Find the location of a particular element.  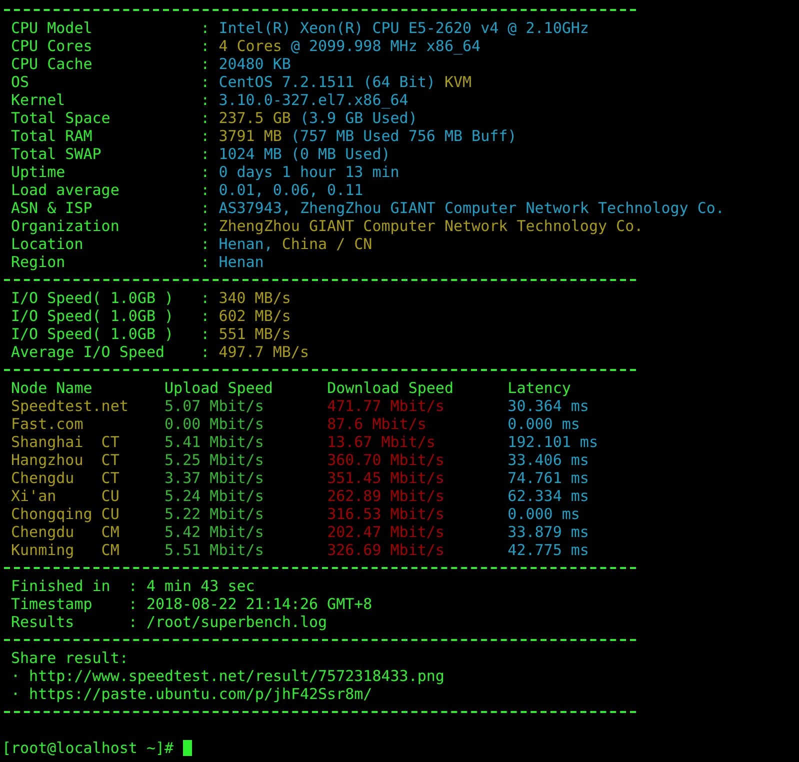

table-cell: 74.761 ms is located at coordinates (548, 478).